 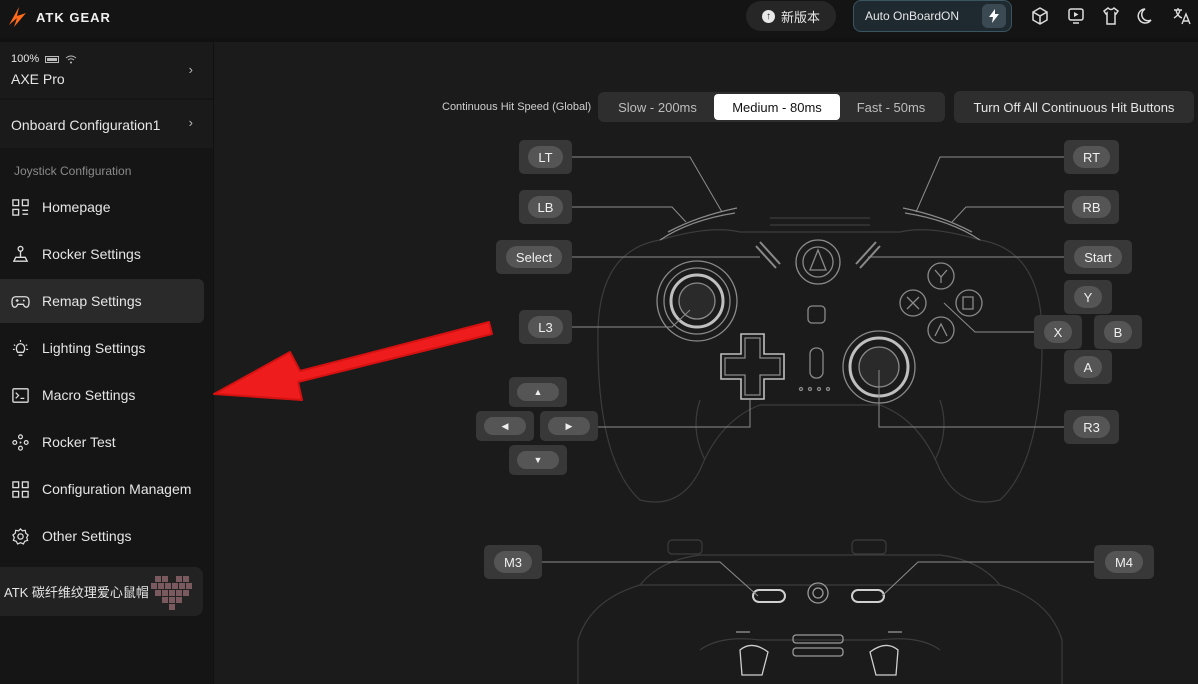 I want to click on button-x: X, so click(x=1058, y=332).